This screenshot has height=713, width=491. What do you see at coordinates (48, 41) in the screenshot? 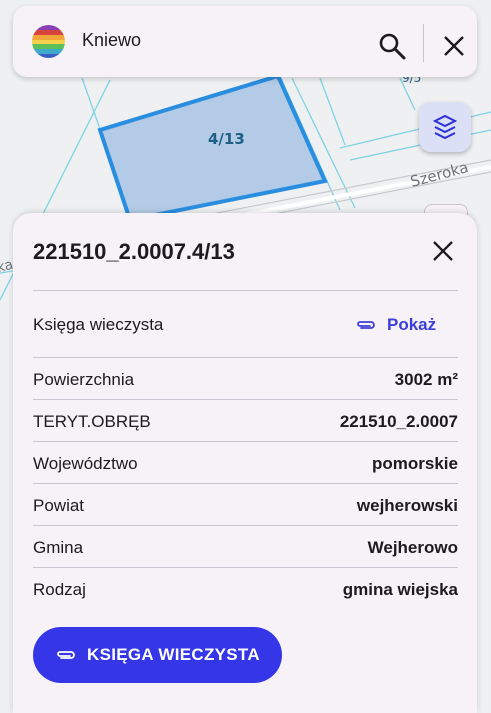
I see `app-logo-icon` at bounding box center [48, 41].